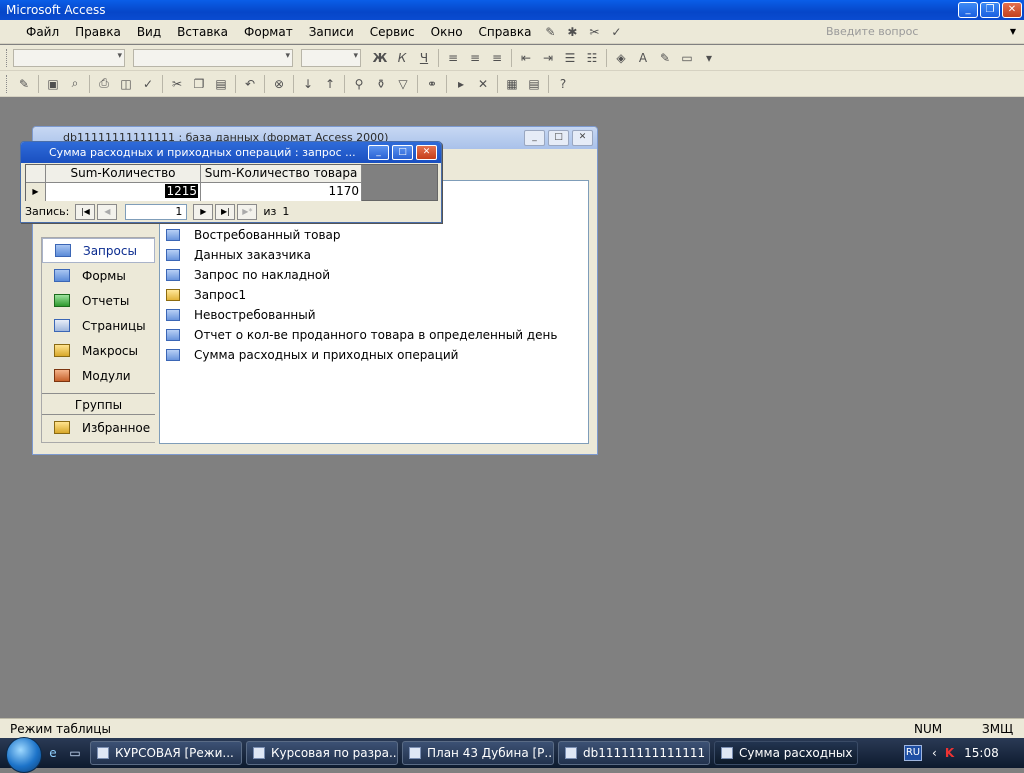 The width and height of the screenshot is (1024, 773). What do you see at coordinates (949, 753) in the screenshot?
I see `antivirus-icon: K` at bounding box center [949, 753].